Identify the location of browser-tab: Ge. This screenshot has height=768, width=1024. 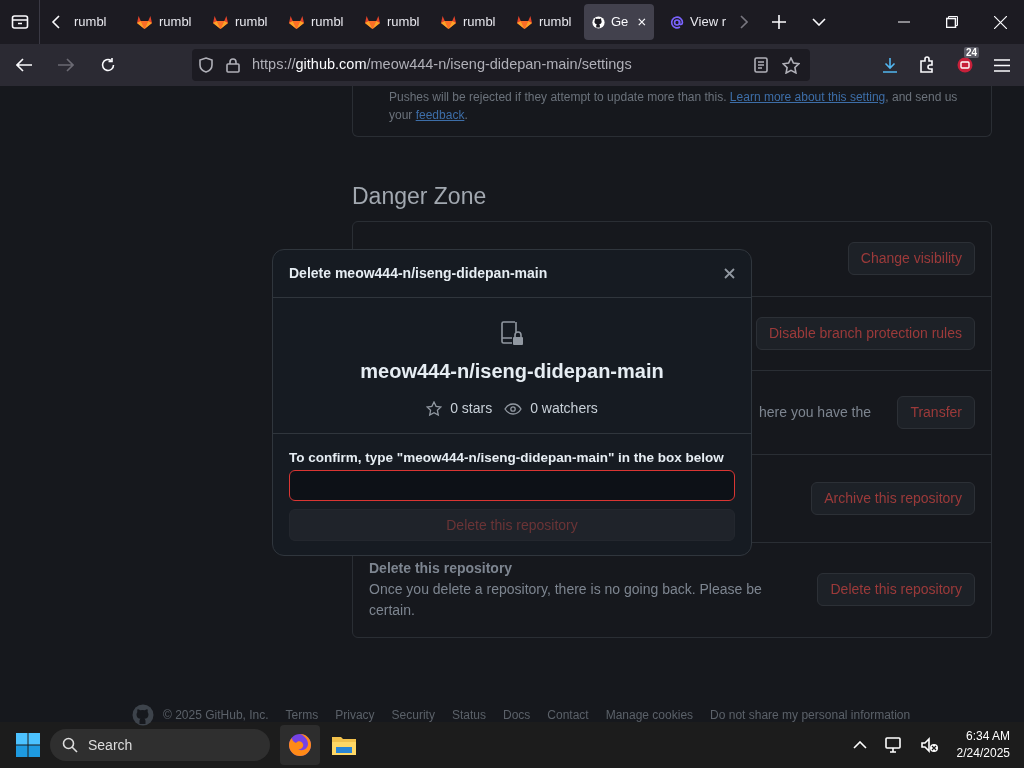
(619, 22).